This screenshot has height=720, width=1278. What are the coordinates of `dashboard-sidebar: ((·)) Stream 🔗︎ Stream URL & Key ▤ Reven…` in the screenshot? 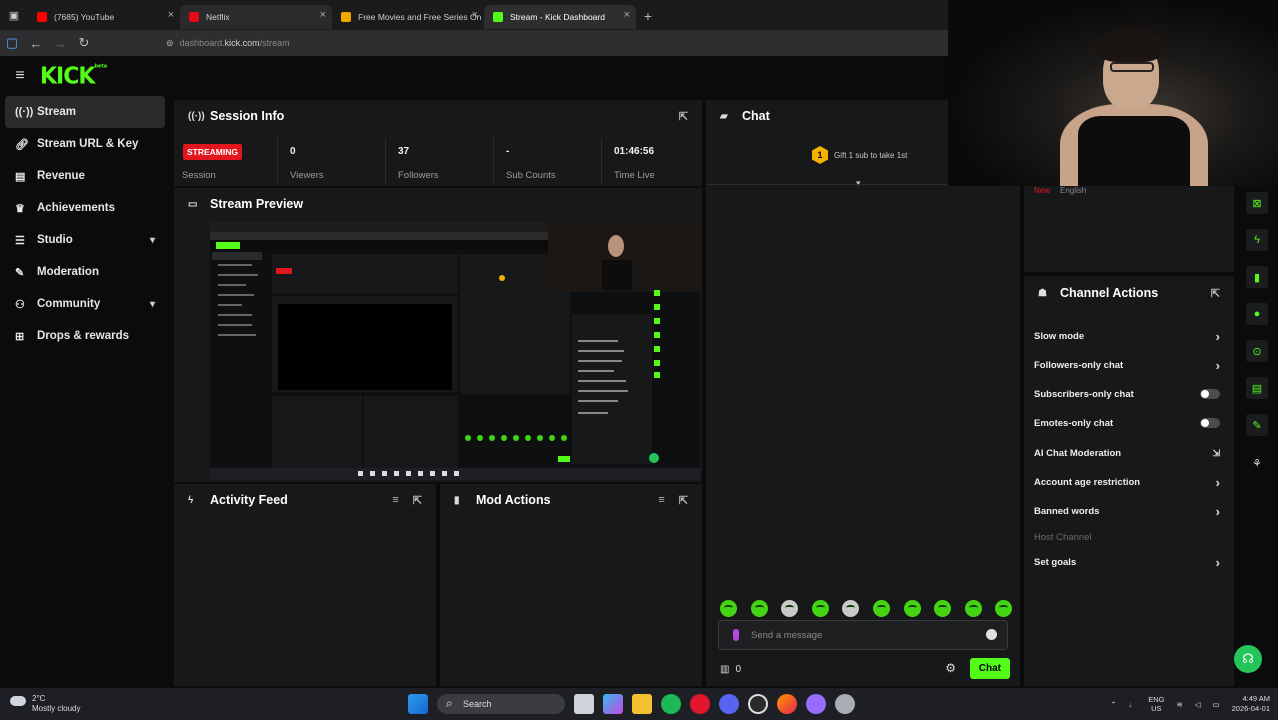 It's located at (85, 391).